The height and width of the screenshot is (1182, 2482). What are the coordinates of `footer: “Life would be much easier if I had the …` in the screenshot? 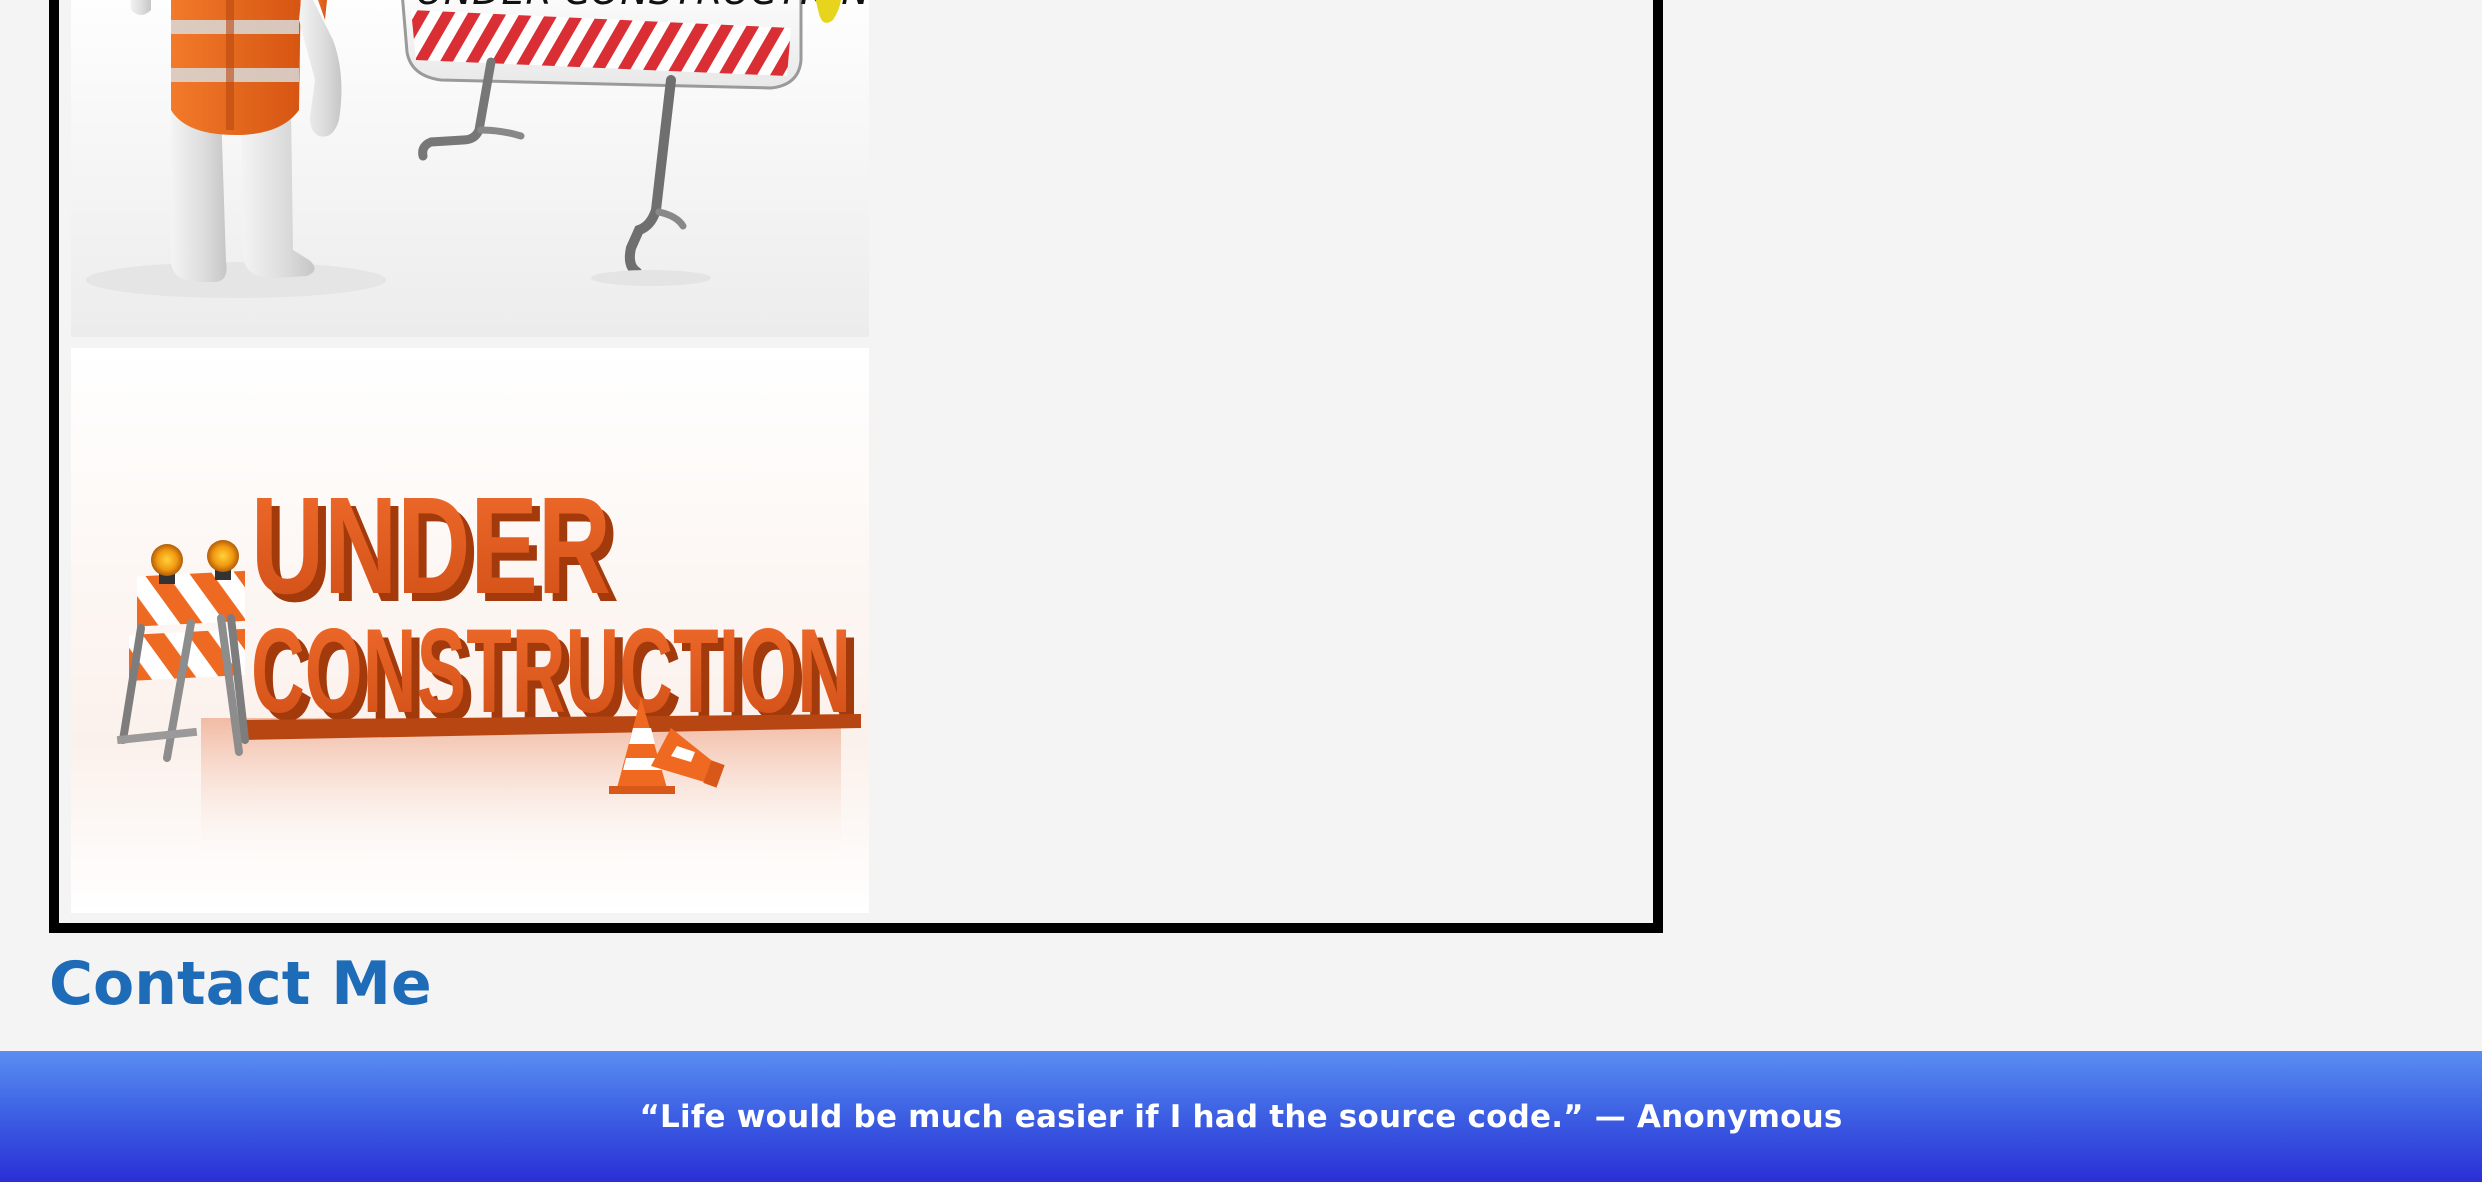 It's located at (1241, 1116).